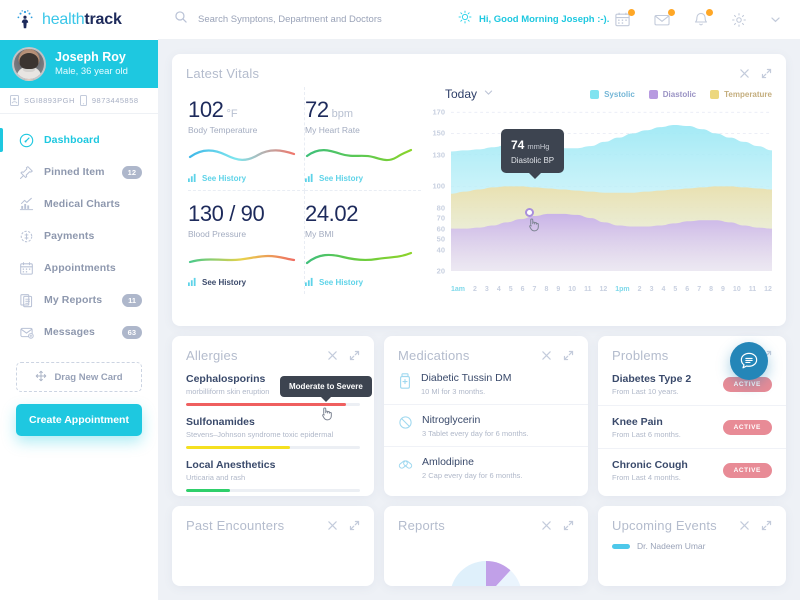 The width and height of the screenshot is (800, 600). I want to click on medication-dose: 2 Cap every day for 6 months., so click(472, 475).